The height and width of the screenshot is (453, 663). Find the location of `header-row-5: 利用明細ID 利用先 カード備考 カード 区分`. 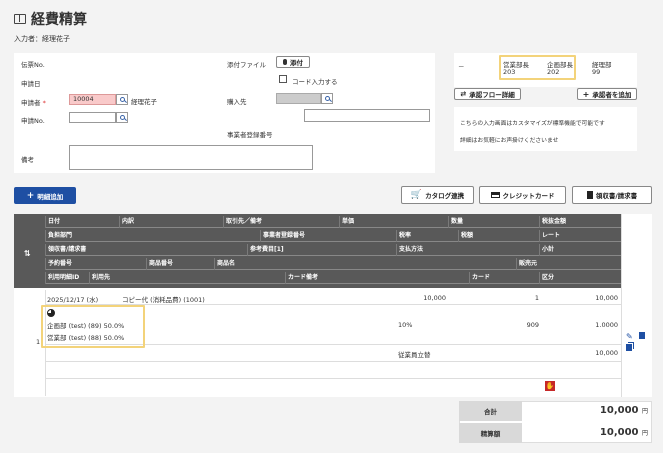

header-row-5: 利用明細ID 利用先 カード備考 カード 区分 is located at coordinates (333, 278).